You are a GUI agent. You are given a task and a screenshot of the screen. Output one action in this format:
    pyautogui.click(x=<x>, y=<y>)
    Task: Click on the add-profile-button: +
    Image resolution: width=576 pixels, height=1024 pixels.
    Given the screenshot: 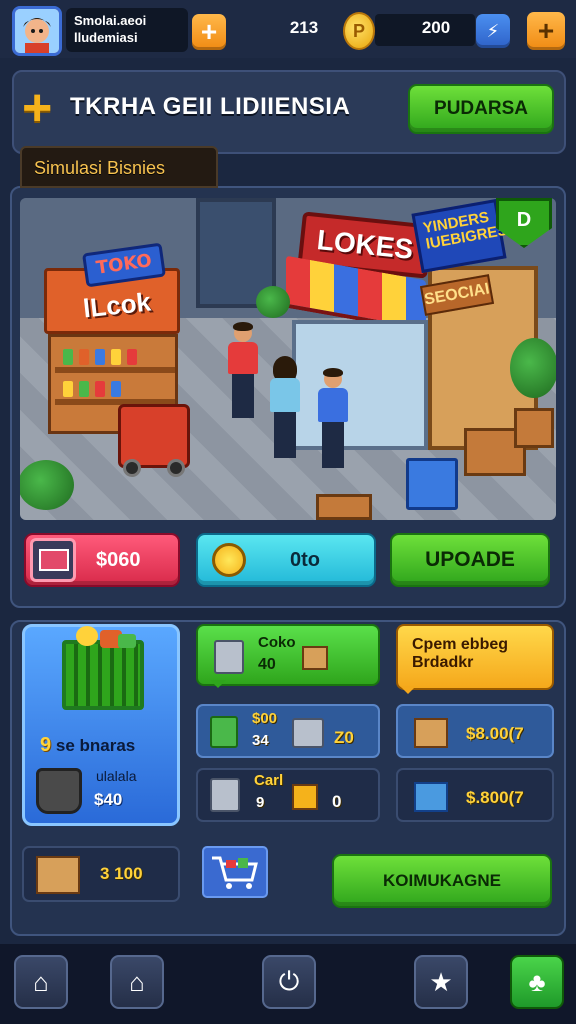 What is the action you would take?
    pyautogui.click(x=209, y=32)
    